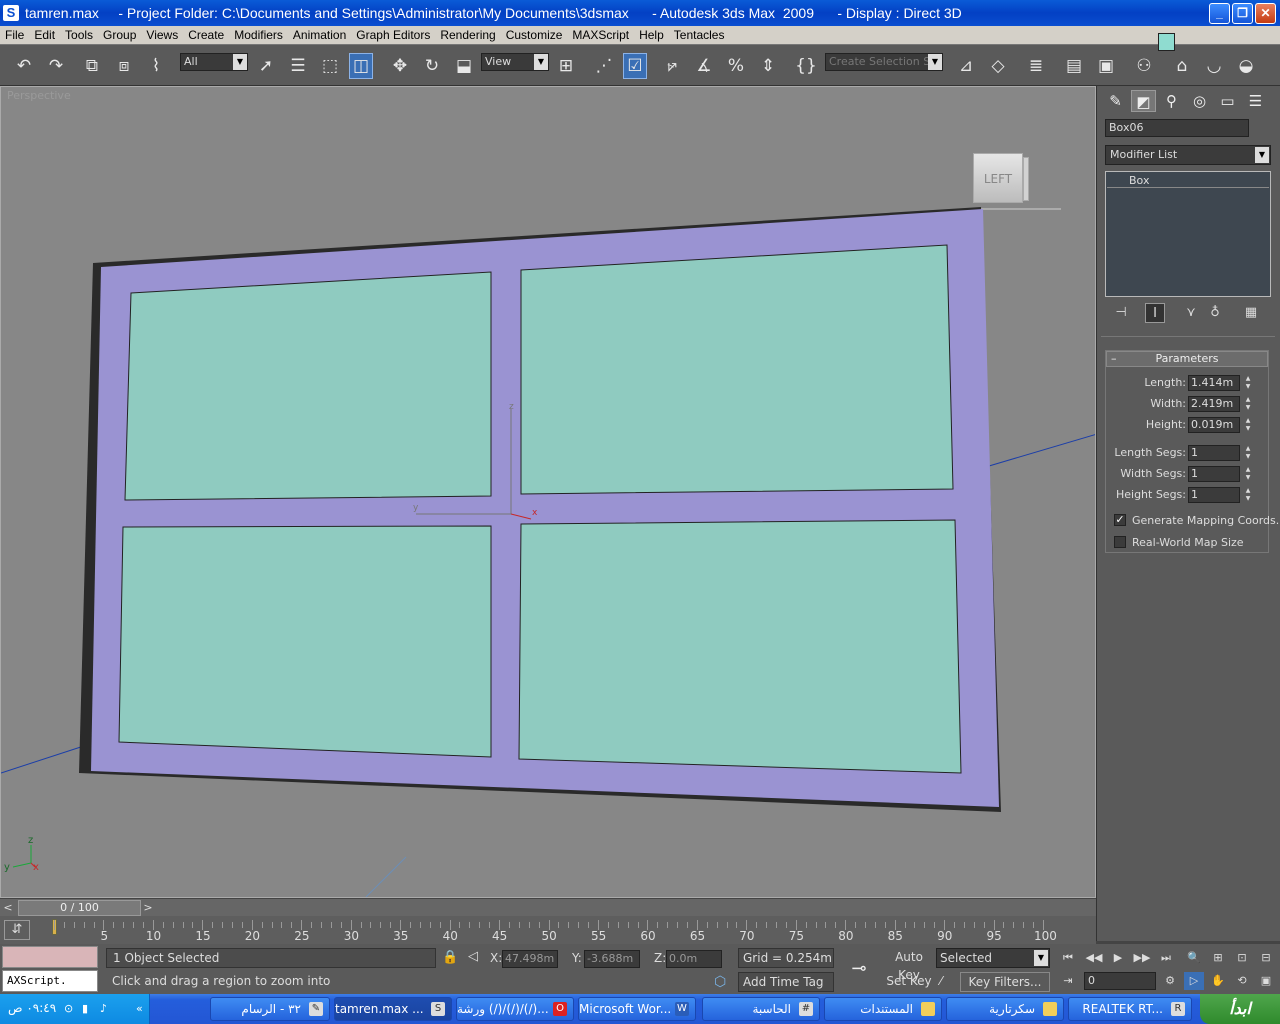 The height and width of the screenshot is (1024, 1280). Describe the element at coordinates (17, 930) in the screenshot. I see `open-mini-curve-editor-icon: ⇵` at that location.